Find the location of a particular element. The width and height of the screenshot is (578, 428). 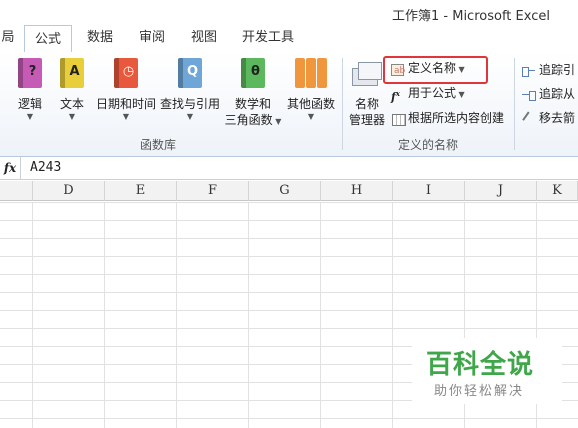

lookup-label: 查找与引用 is located at coordinates (189, 104).